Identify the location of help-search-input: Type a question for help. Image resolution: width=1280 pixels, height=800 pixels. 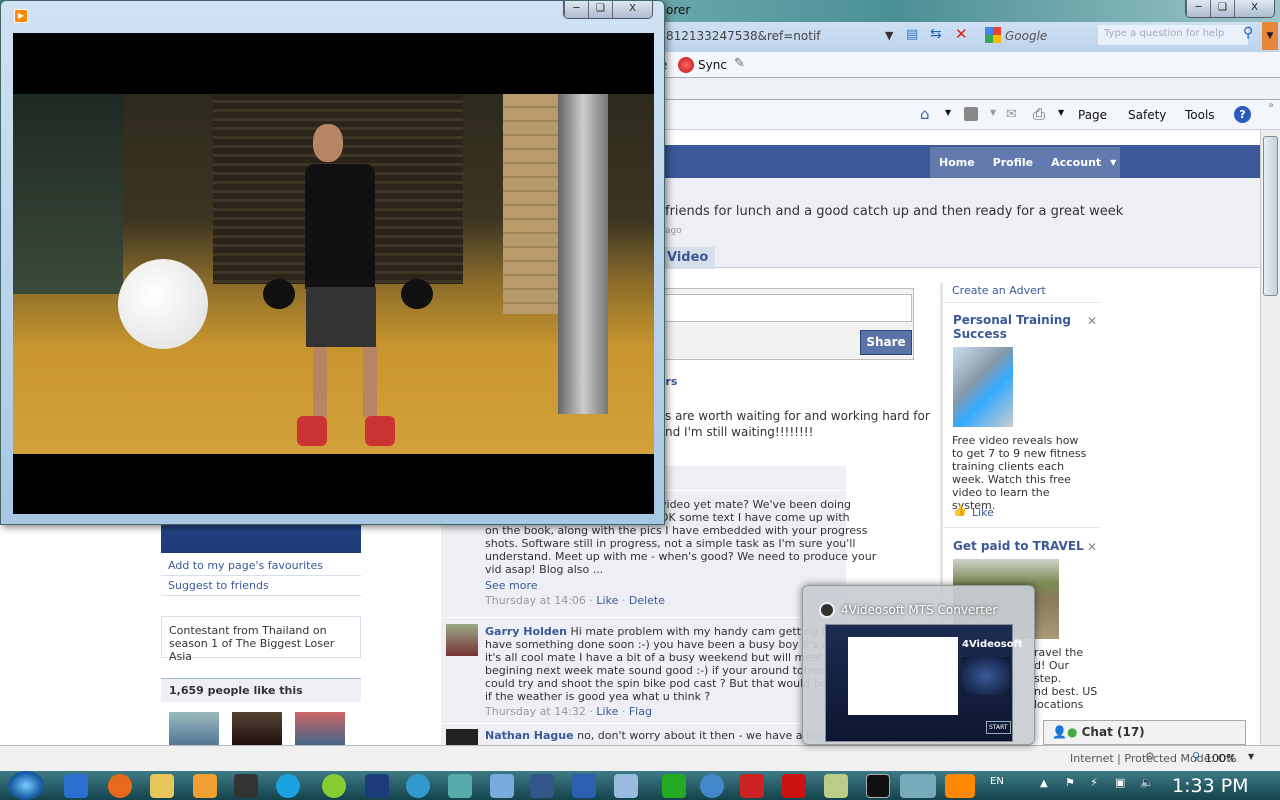
(1173, 35).